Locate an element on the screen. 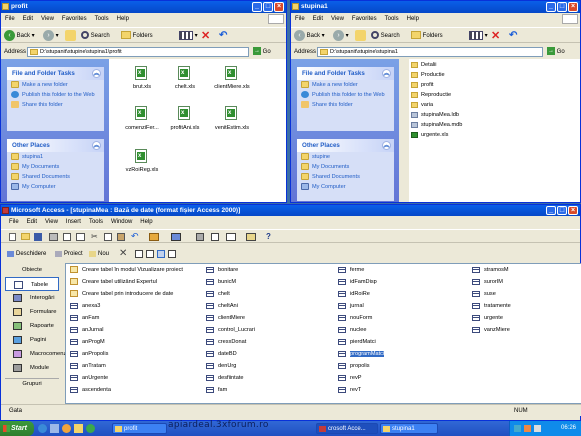 This screenshot has width=581, height=436. print-icon is located at coordinates (53, 237).